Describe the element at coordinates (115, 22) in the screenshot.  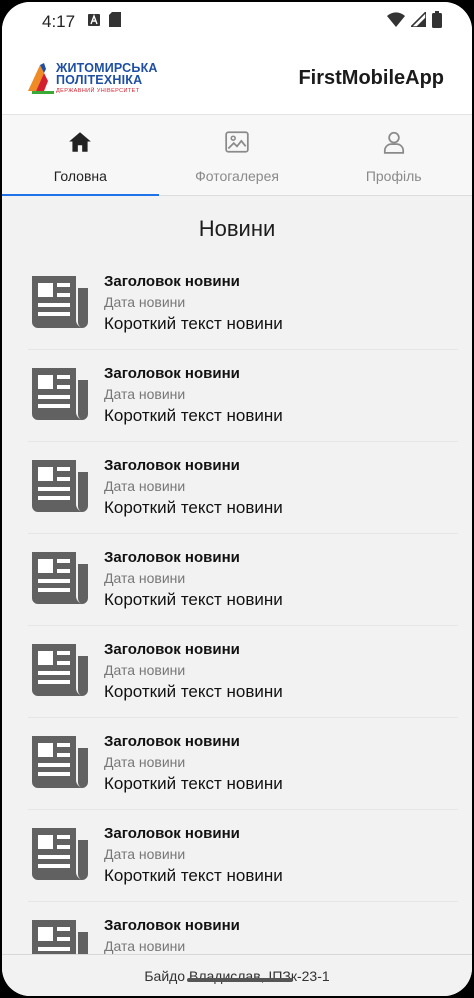
I see `sd-card-icon` at that location.